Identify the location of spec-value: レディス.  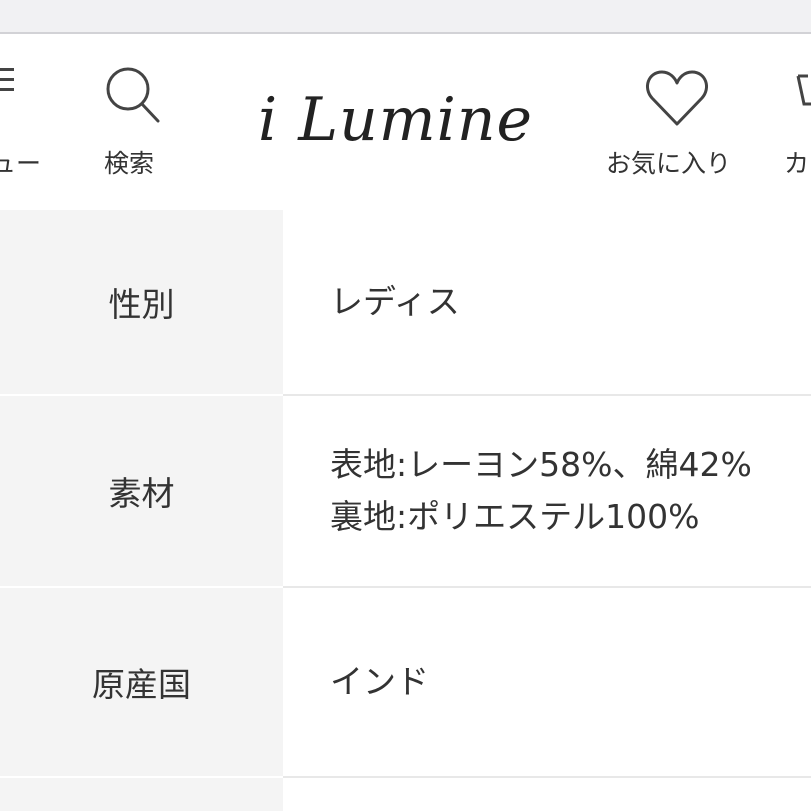
(547, 302).